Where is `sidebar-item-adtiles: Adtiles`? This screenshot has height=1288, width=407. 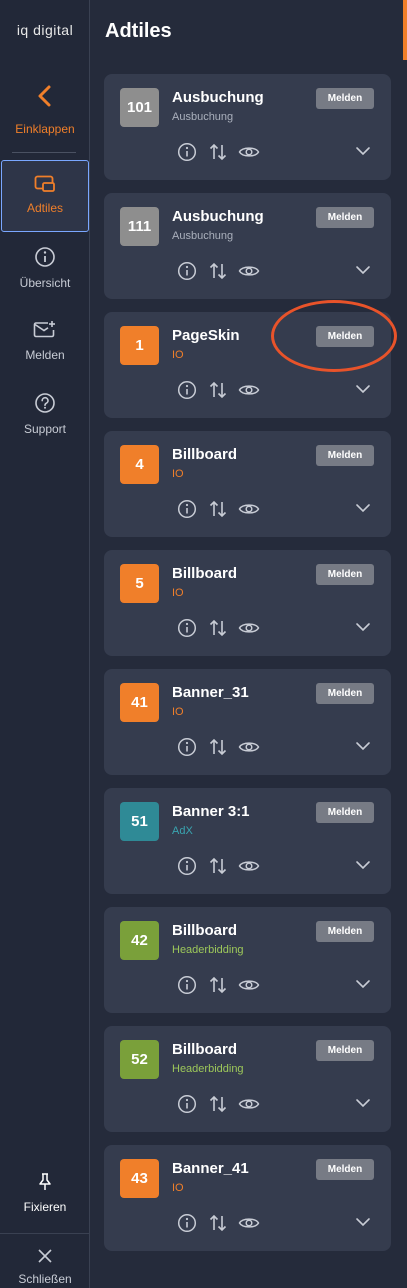 sidebar-item-adtiles: Adtiles is located at coordinates (45, 196).